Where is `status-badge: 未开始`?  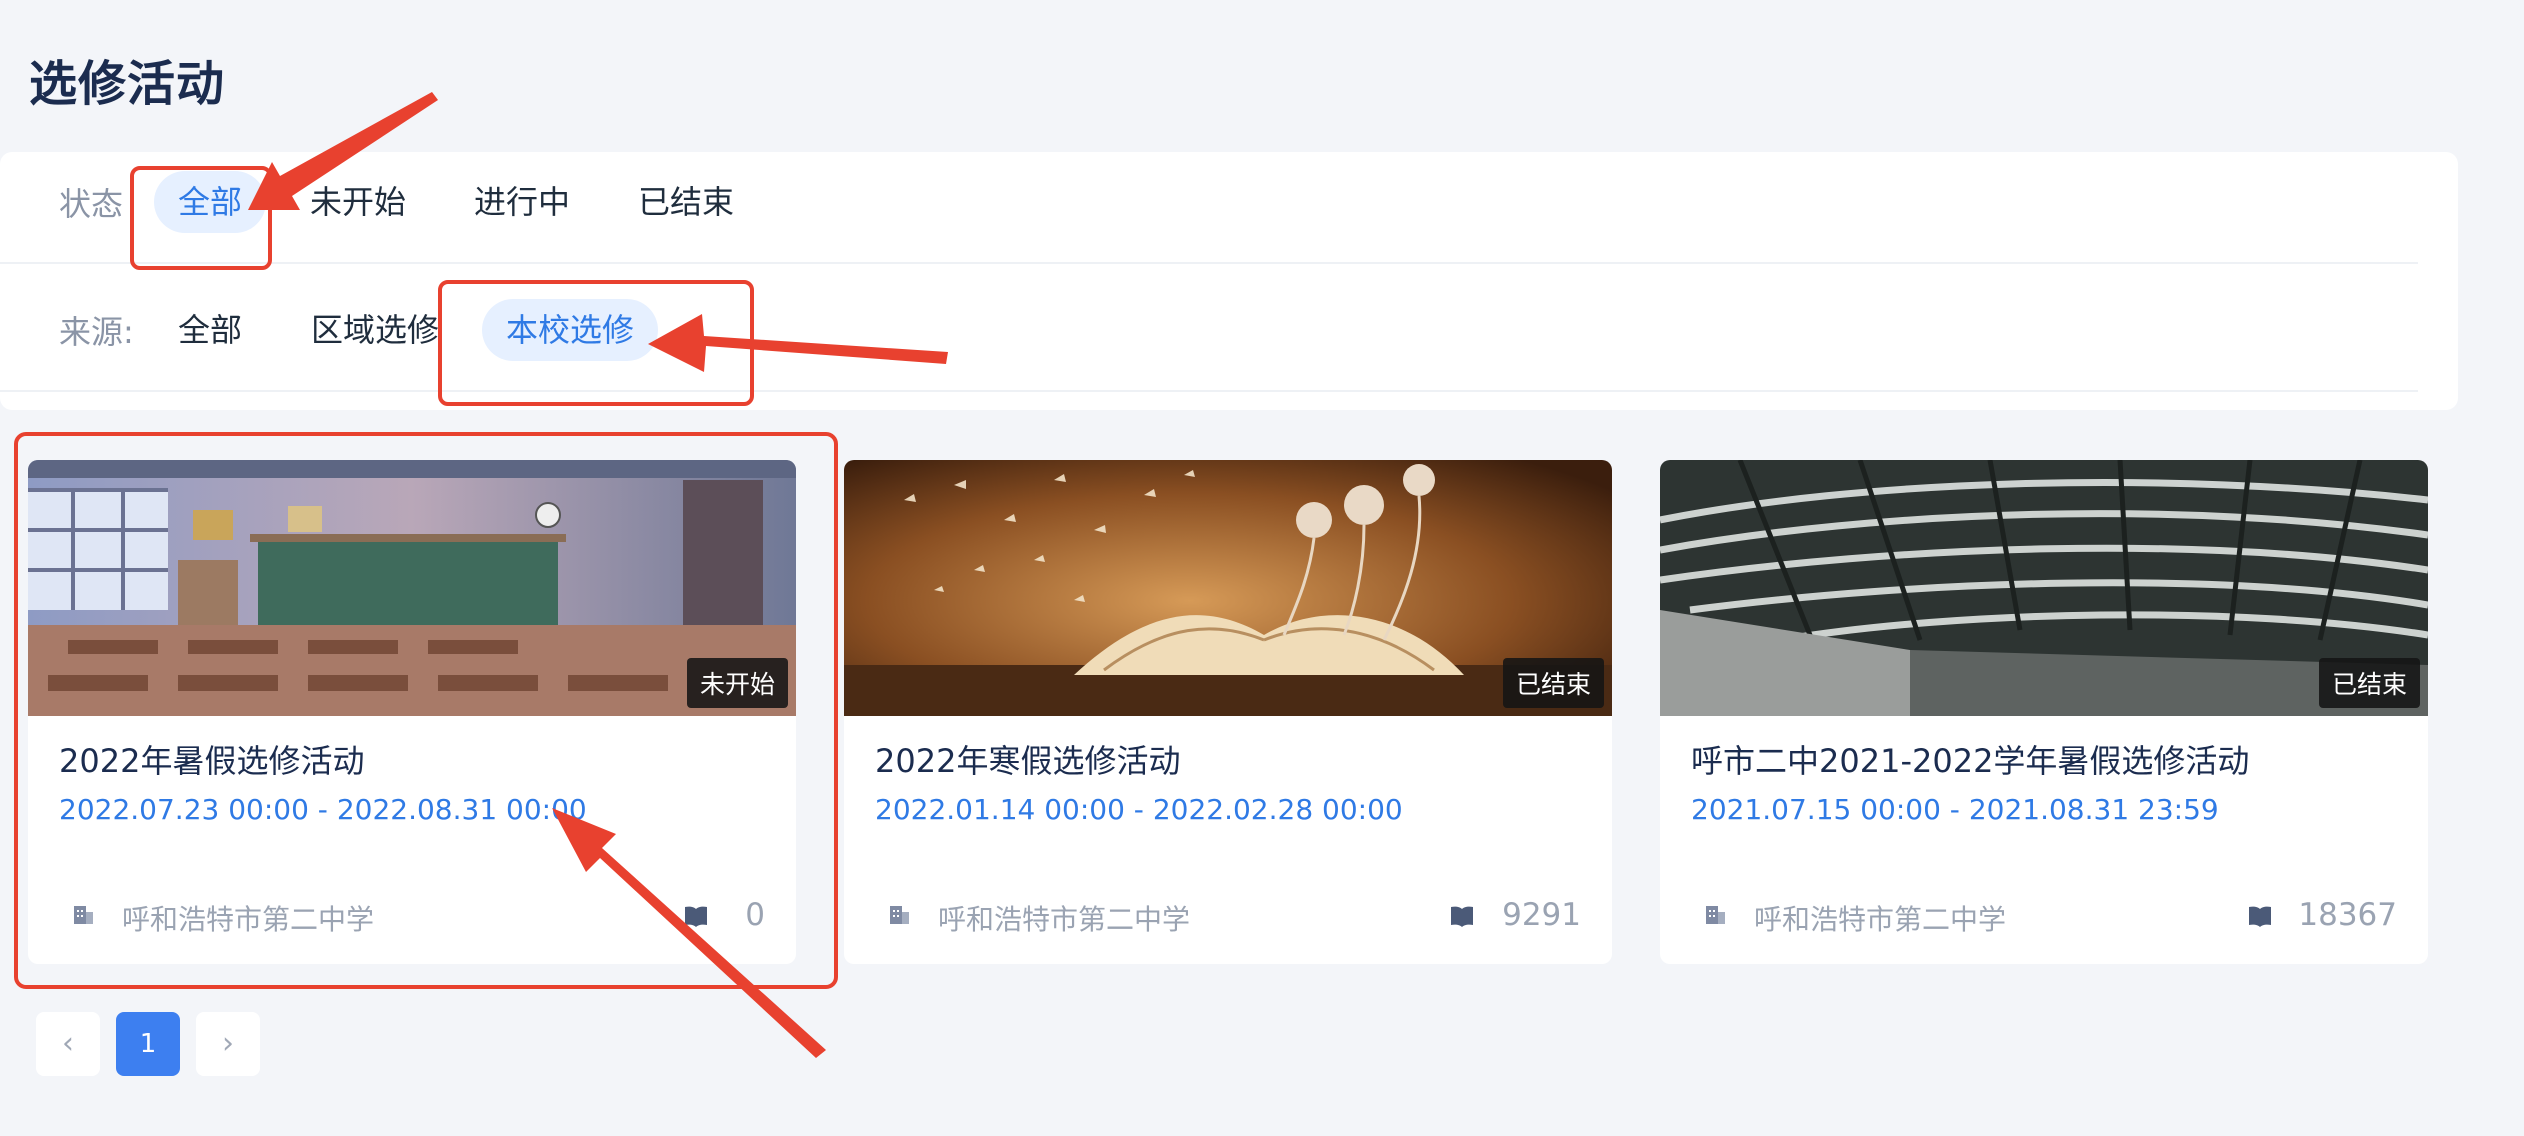
status-badge: 未开始 is located at coordinates (737, 683).